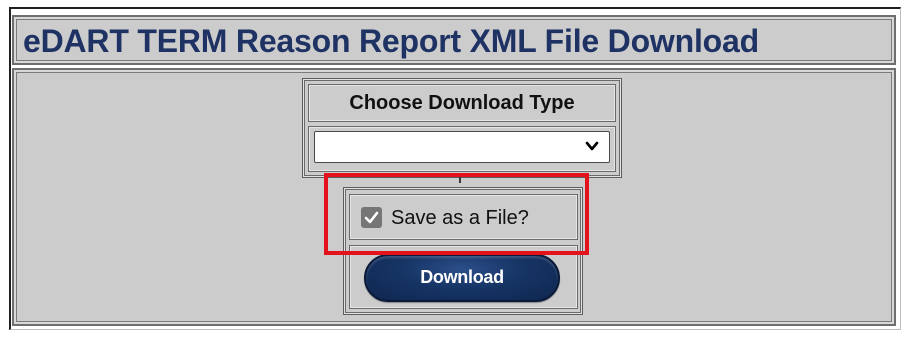  I want to click on checkmark-icon, so click(371, 217).